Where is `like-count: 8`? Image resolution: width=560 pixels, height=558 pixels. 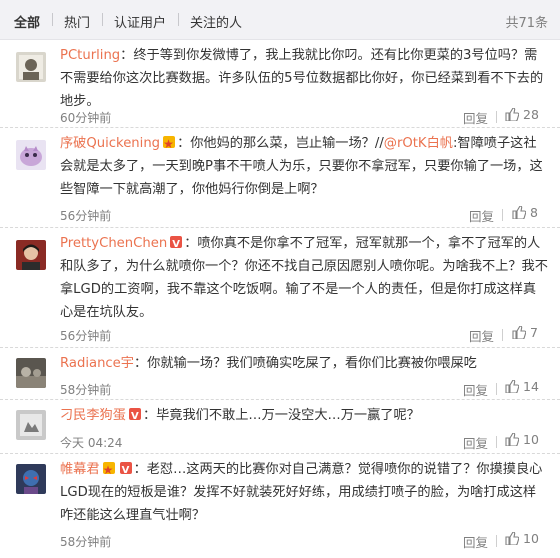 like-count: 8 is located at coordinates (534, 212).